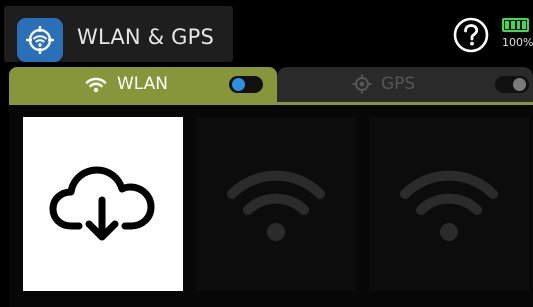 The width and height of the screenshot is (533, 307). Describe the element at coordinates (512, 84) in the screenshot. I see `gps-toggle` at that location.